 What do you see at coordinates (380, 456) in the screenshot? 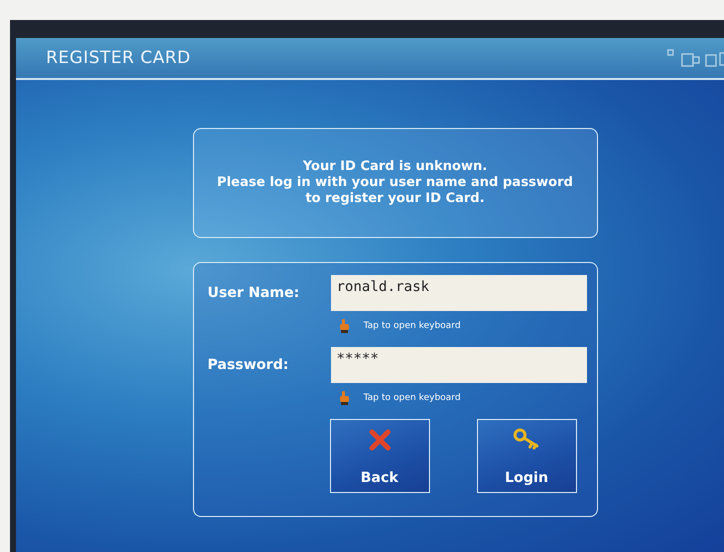
I see `back-button: Back` at bounding box center [380, 456].